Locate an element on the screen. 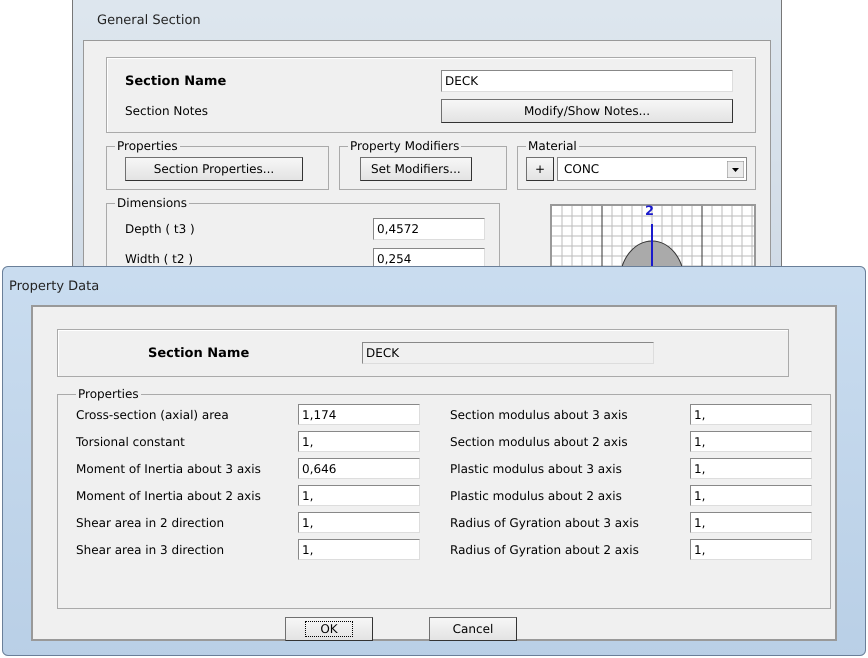 This screenshot has height=658, width=868. field-label: Depth ( t3 ) is located at coordinates (160, 229).